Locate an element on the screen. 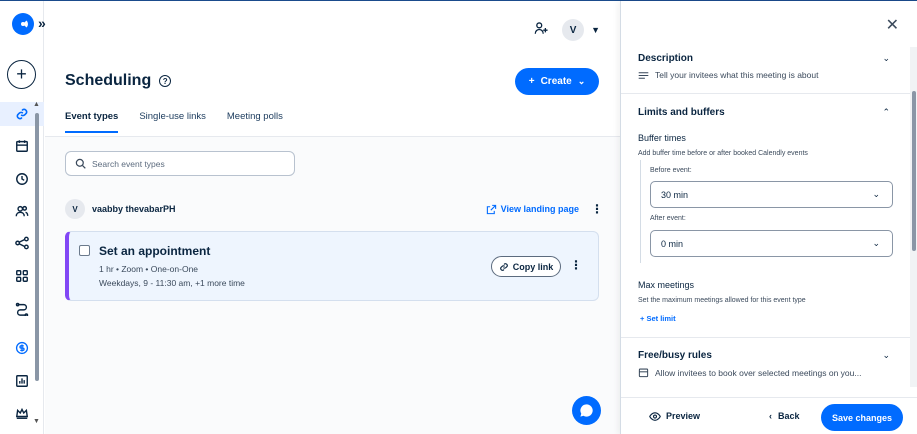 This screenshot has width=917, height=434. help-icon: ? is located at coordinates (165, 81).